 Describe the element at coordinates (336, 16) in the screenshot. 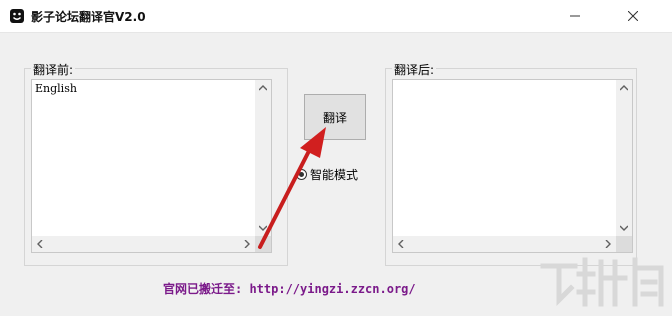

I see `title-bar: 影子论坛翻译官V2.0` at that location.